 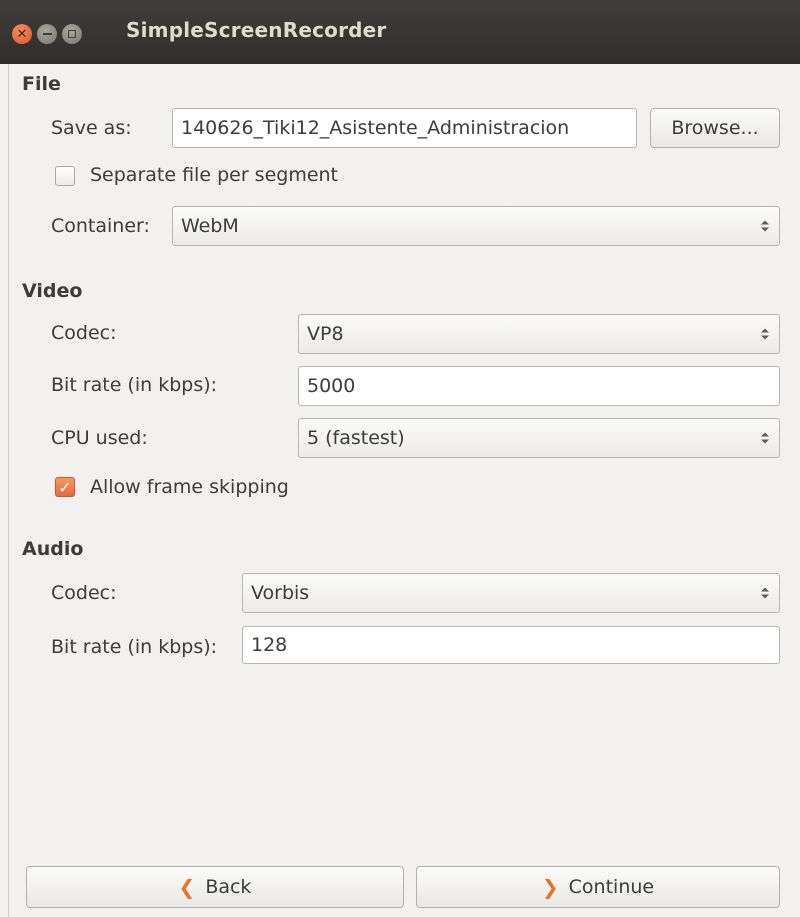 I want to click on maximize-icon, so click(x=72, y=34).